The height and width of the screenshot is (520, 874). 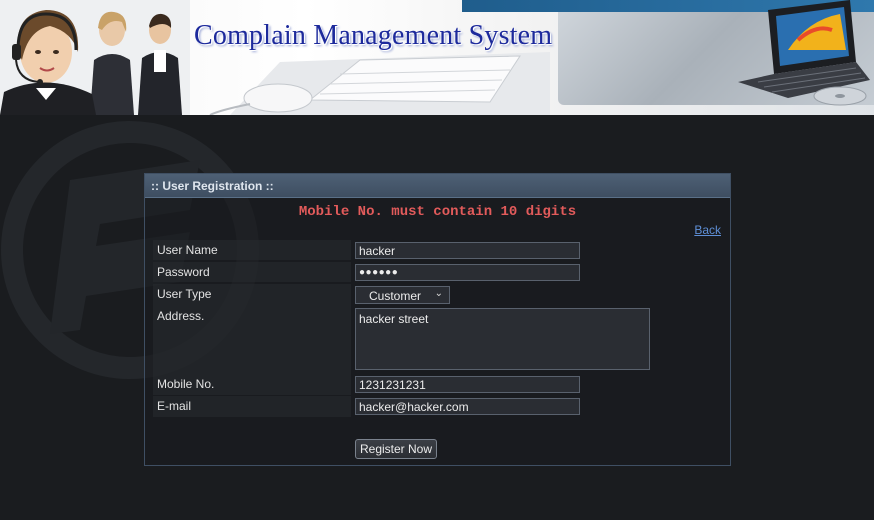 What do you see at coordinates (437, 212) in the screenshot?
I see `error-message: Mobile No. must contain 10 digits` at bounding box center [437, 212].